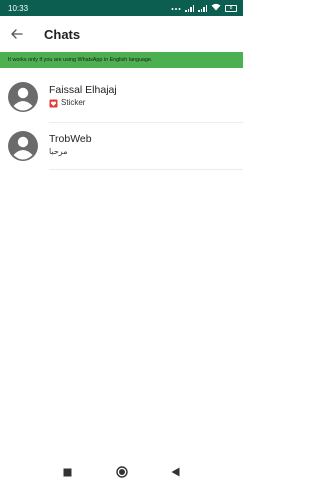 The width and height of the screenshot is (320, 487). I want to click on chat-preview: Sticker, so click(83, 103).